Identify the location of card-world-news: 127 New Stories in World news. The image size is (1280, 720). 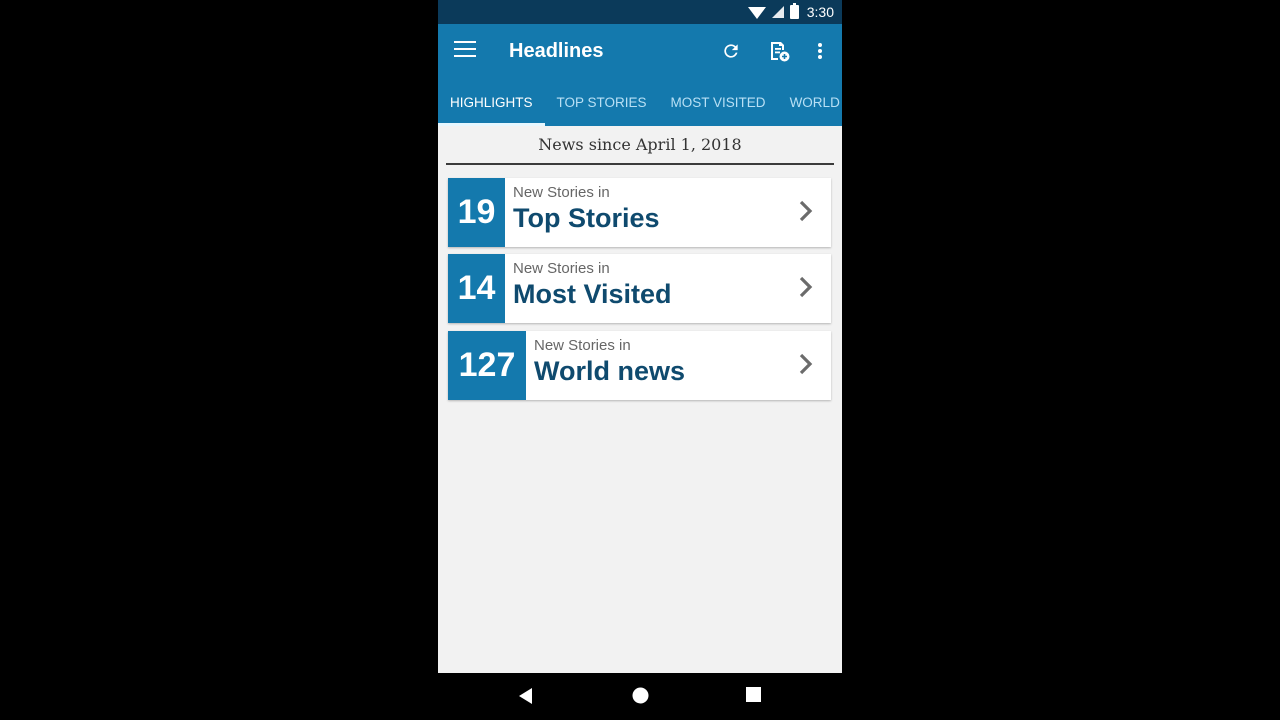
(639, 365).